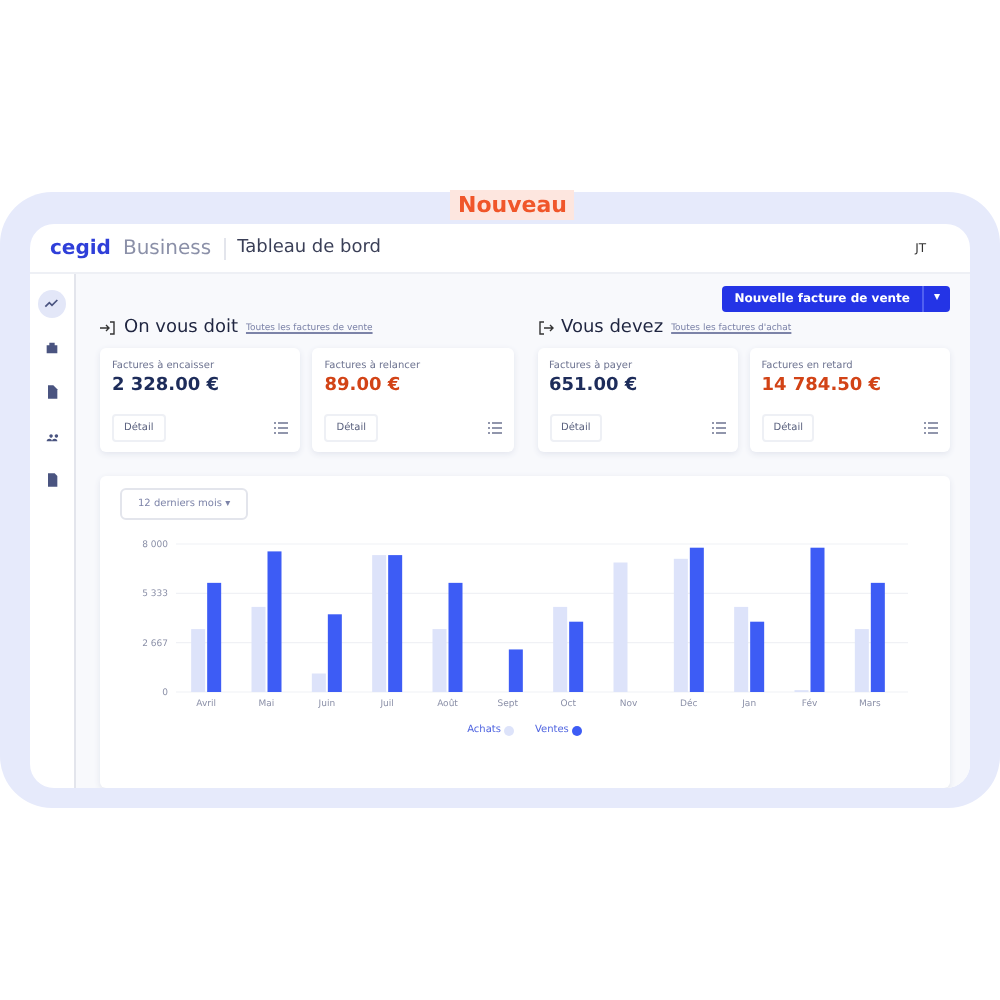 This screenshot has height=1000, width=1000. I want to click on document-icon, so click(52, 392).